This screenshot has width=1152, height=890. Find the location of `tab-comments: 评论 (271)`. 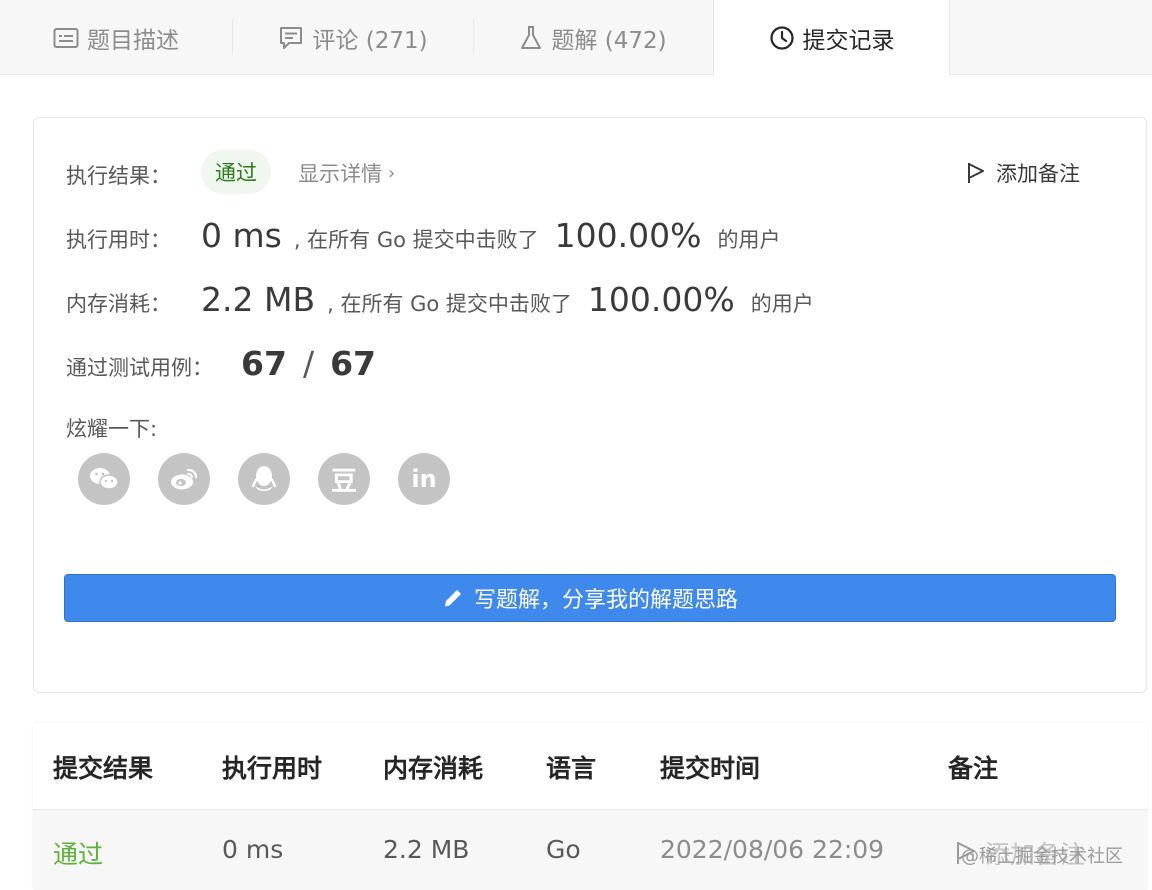

tab-comments: 评论 (271) is located at coordinates (353, 37).